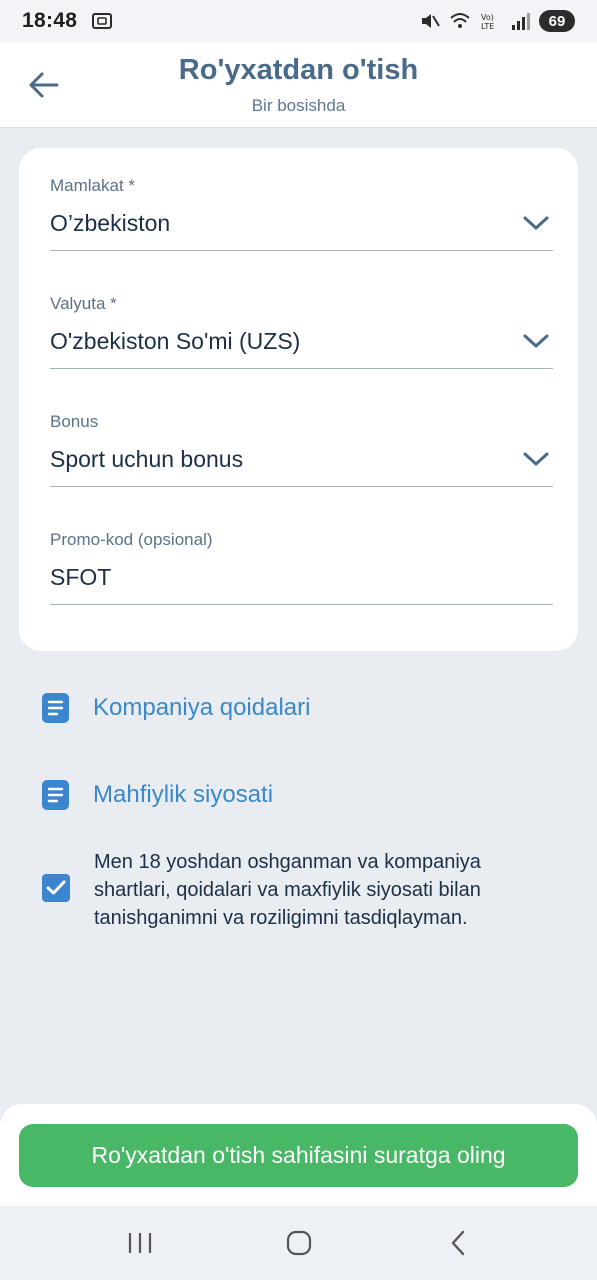  I want to click on system-nav-bar, so click(298, 1243).